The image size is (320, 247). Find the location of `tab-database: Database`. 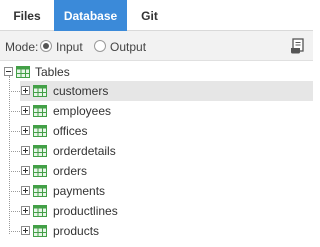

tab-database: Database is located at coordinates (90, 15).